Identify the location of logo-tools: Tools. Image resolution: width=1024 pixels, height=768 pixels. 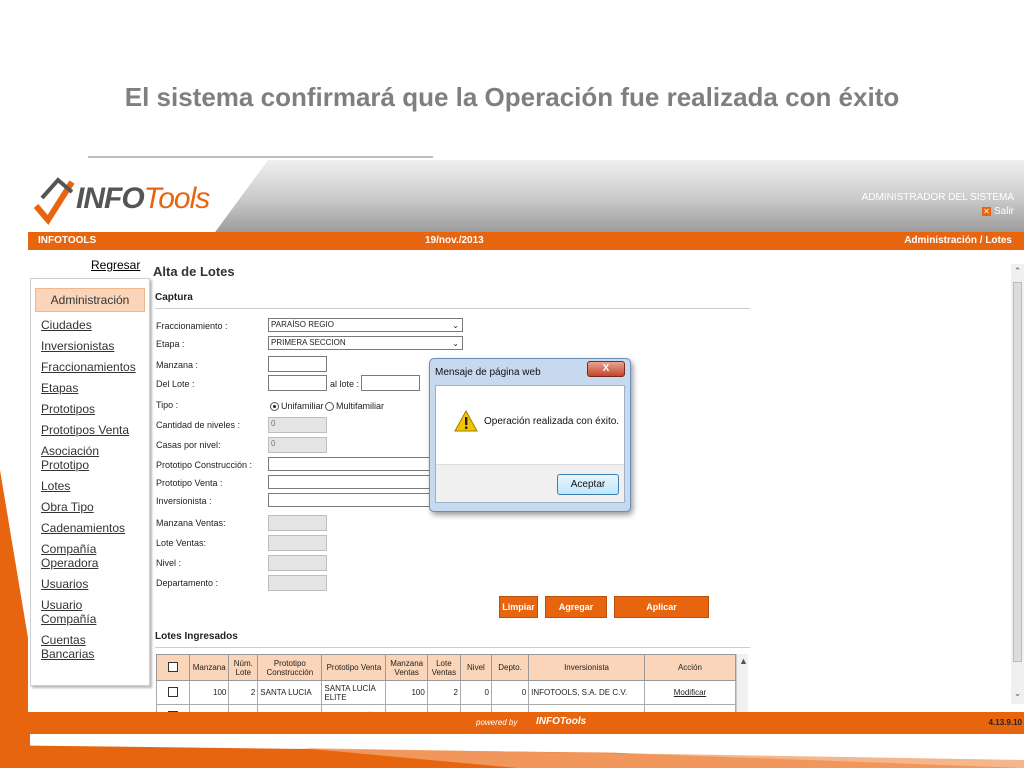
(177, 198).